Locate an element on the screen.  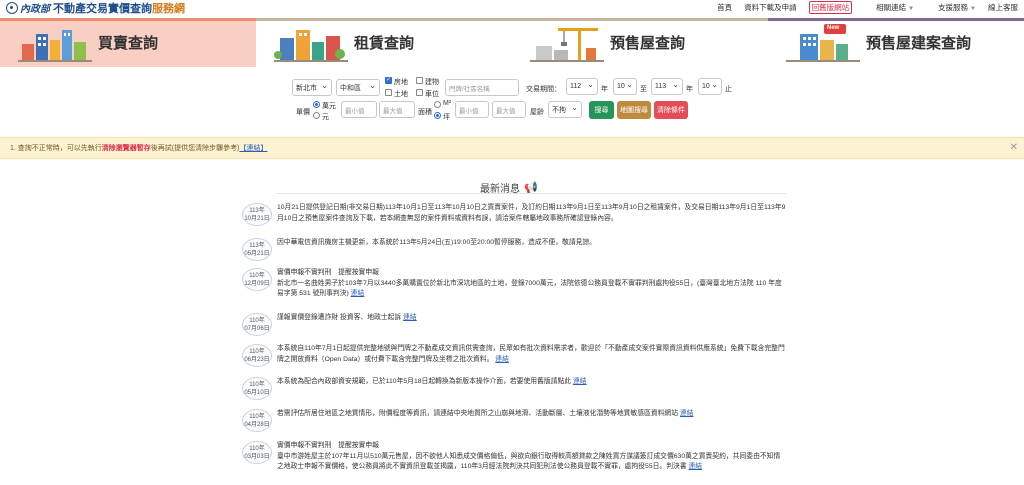
query-tabs: 買賣查詢 租賃查詢 預售屋查詢 New 預售屋建案查詢 is located at coordinates (512, 42).